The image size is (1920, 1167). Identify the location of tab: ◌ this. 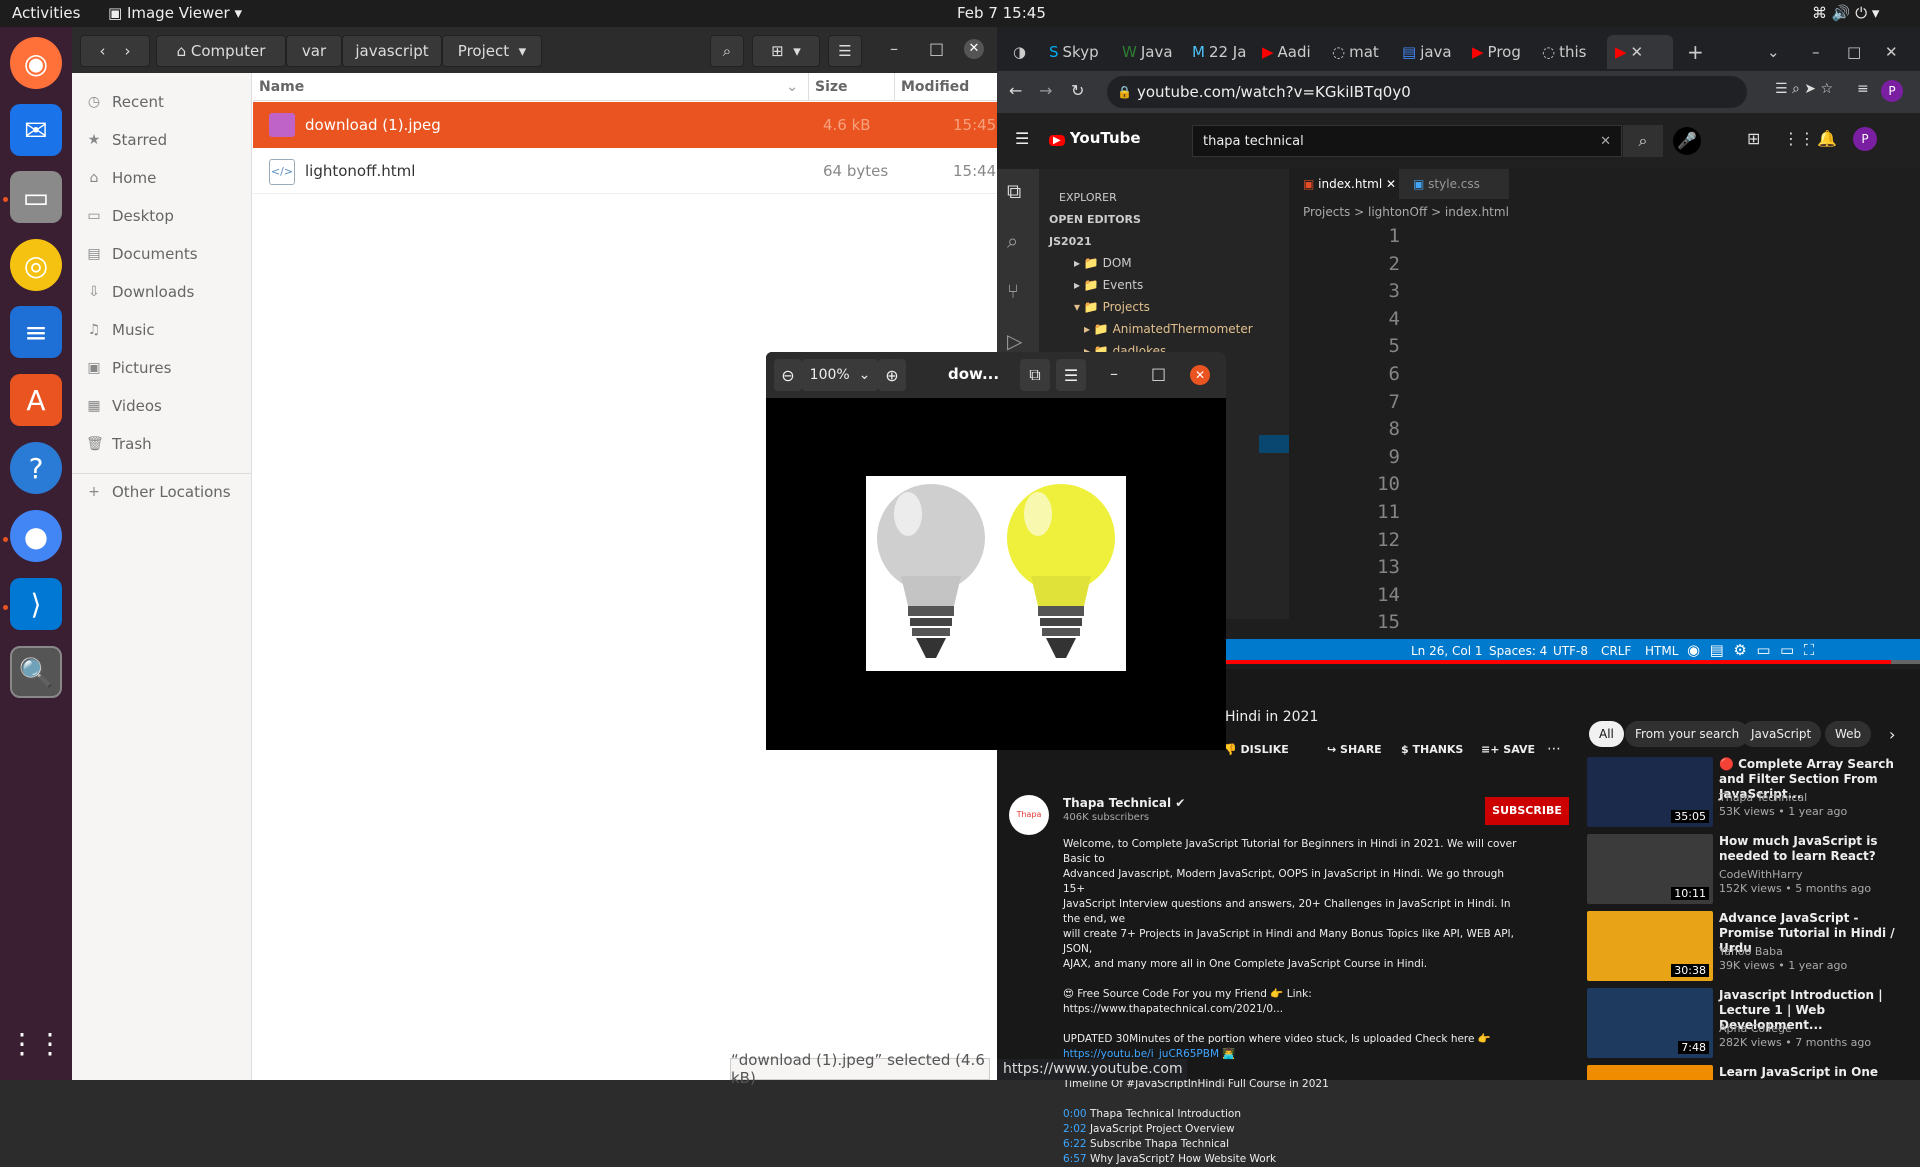
(1564, 52).